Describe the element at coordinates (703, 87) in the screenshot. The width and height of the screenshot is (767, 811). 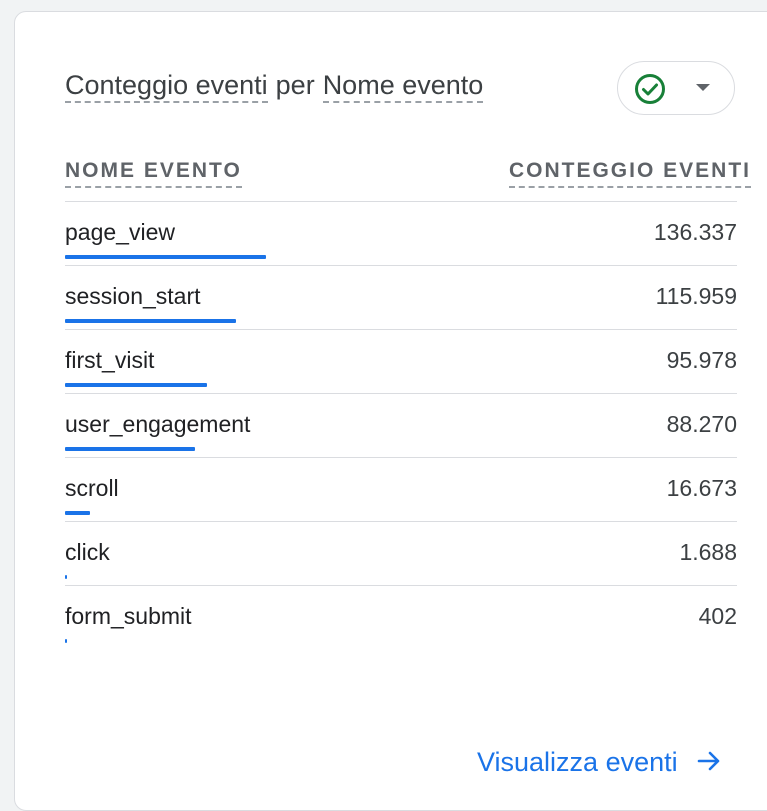
I see `chevron-down-icon` at that location.